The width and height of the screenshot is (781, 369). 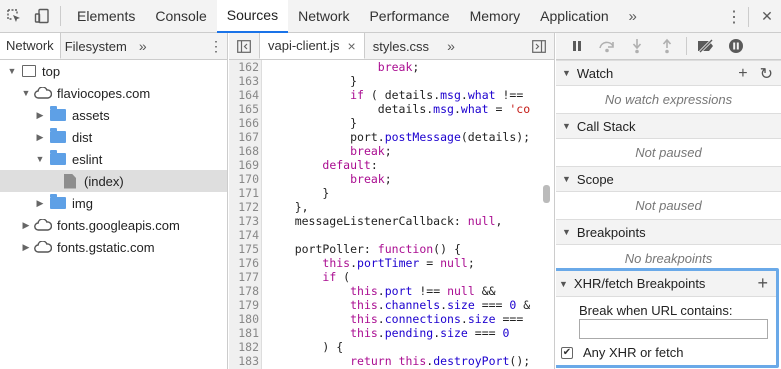 I want to click on code-line: 170 break;, so click(x=391, y=179).